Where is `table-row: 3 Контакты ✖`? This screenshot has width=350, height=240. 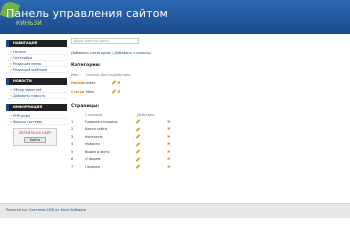 table-row: 3 Контакты ✖ is located at coordinates (125, 137).